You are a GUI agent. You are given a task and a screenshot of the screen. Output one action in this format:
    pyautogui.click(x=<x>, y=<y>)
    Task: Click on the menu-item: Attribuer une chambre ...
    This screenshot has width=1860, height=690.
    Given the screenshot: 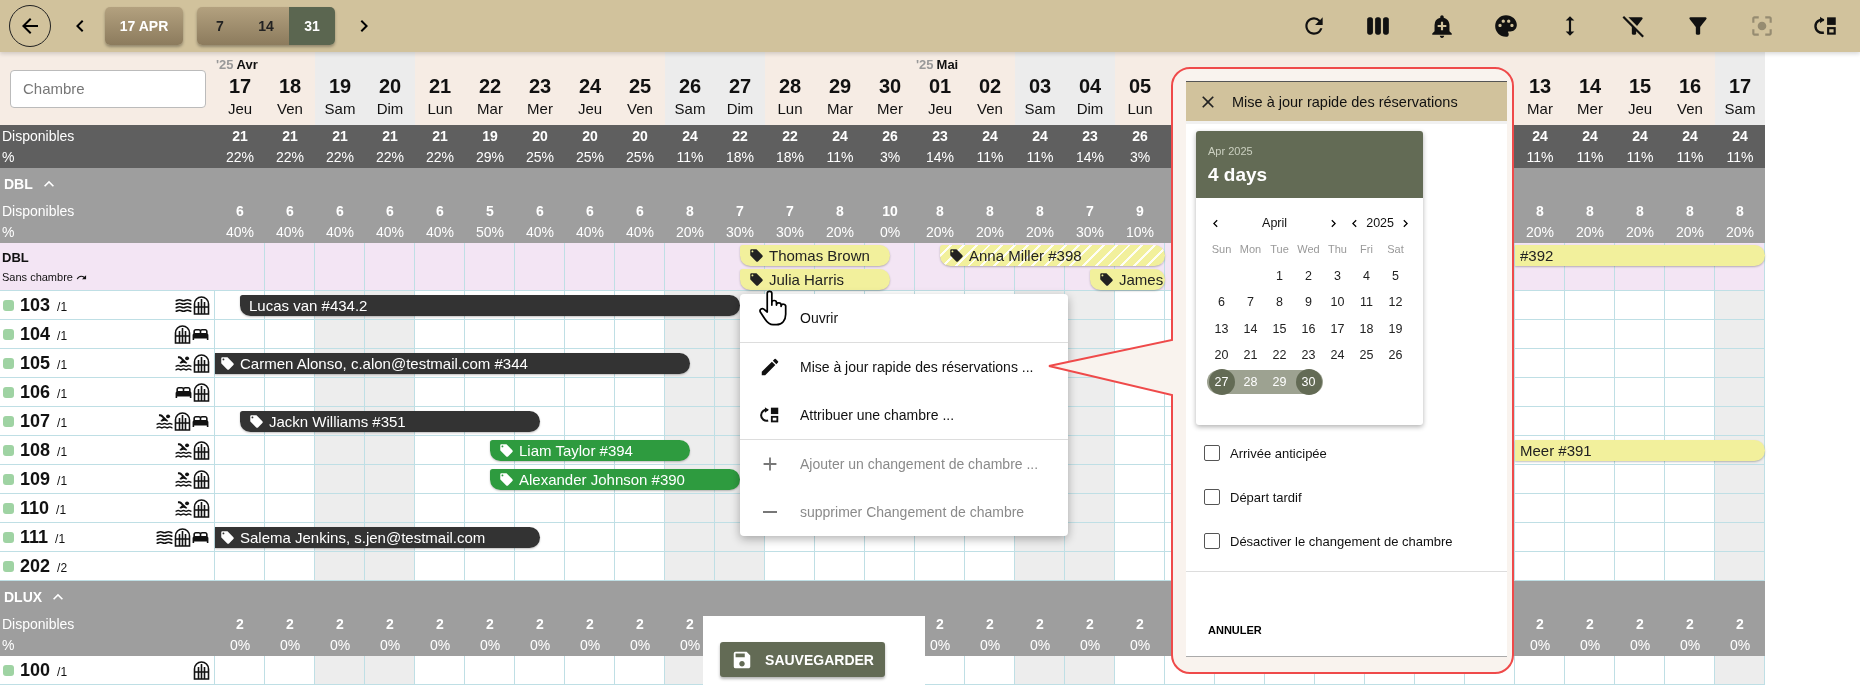 What is the action you would take?
    pyautogui.click(x=904, y=415)
    